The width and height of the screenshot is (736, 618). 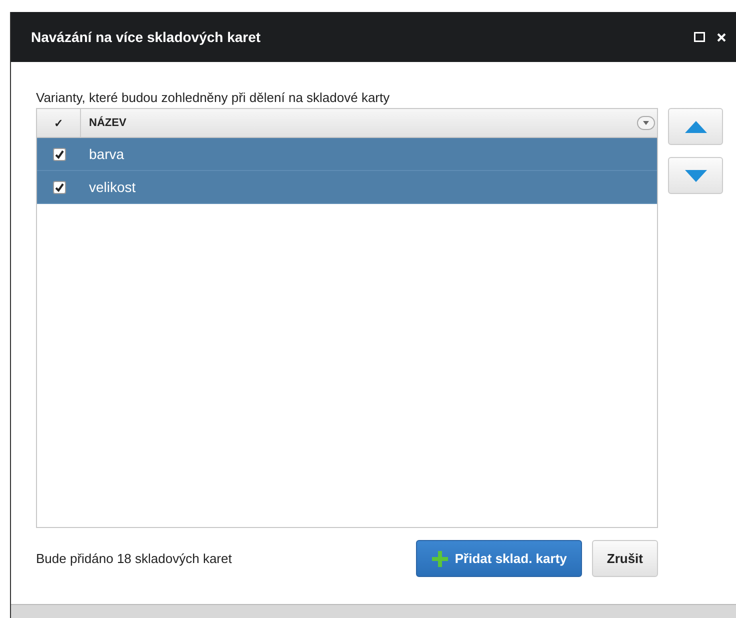 What do you see at coordinates (699, 37) in the screenshot?
I see `maximize-icon` at bounding box center [699, 37].